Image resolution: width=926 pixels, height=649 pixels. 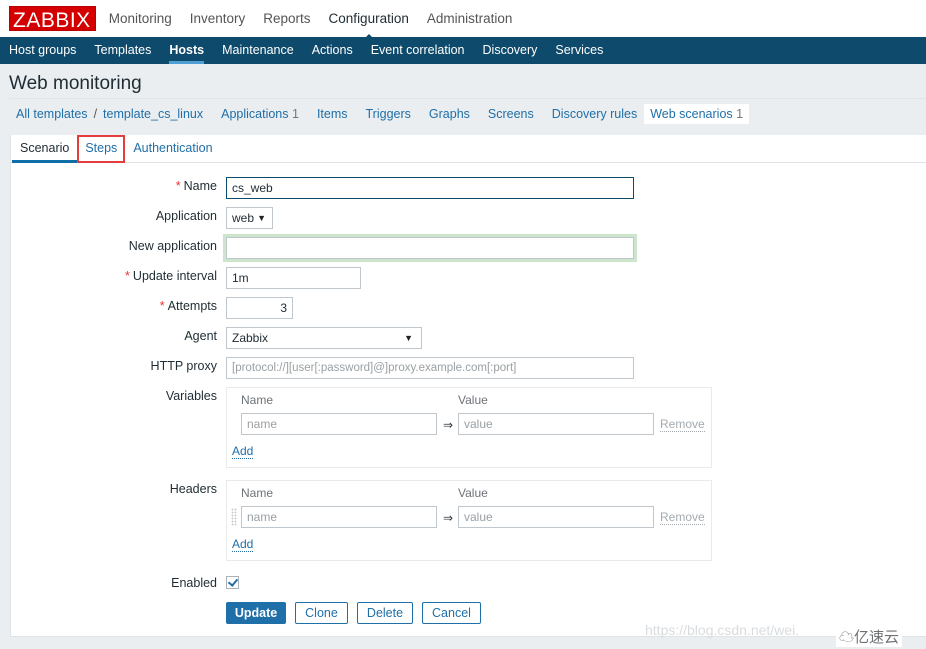 I want to click on form-tabs: Scenario Steps Authentication, so click(x=468, y=149).